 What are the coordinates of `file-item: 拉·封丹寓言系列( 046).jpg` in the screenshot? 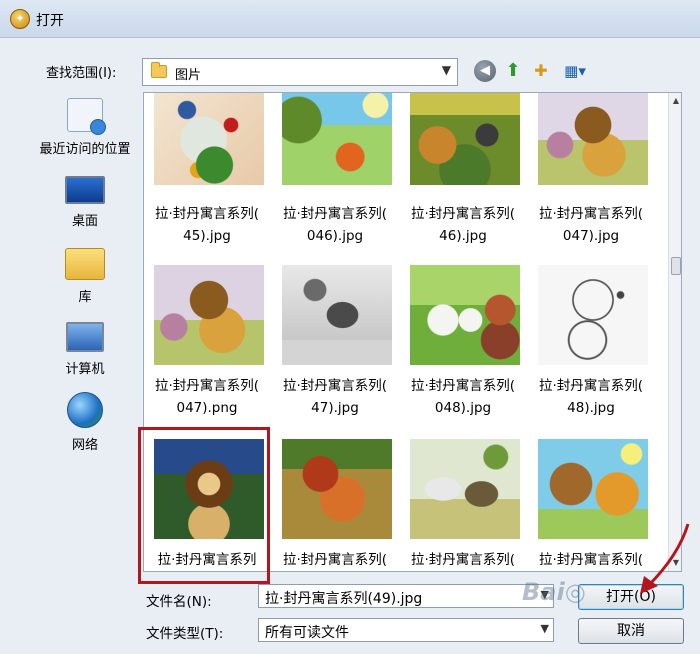 It's located at (335, 178).